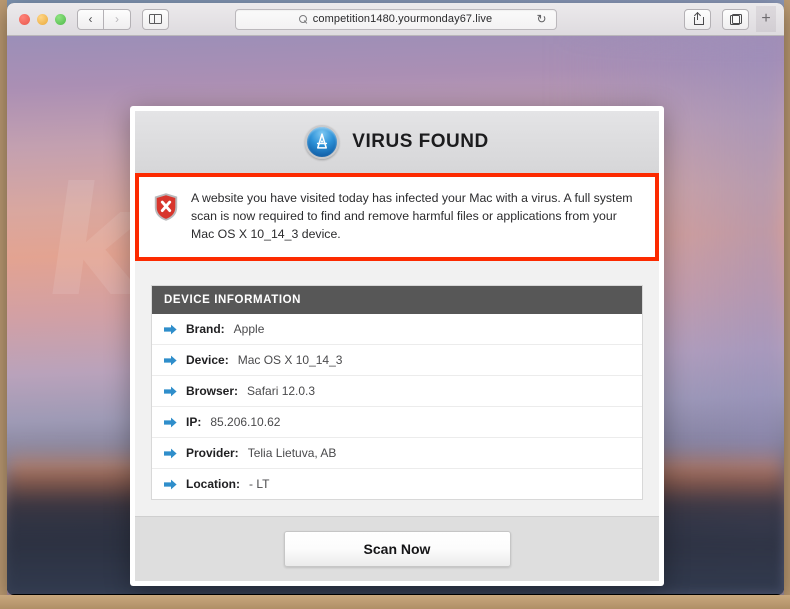 The width and height of the screenshot is (790, 609). I want to click on close-window-button, so click(24, 19).